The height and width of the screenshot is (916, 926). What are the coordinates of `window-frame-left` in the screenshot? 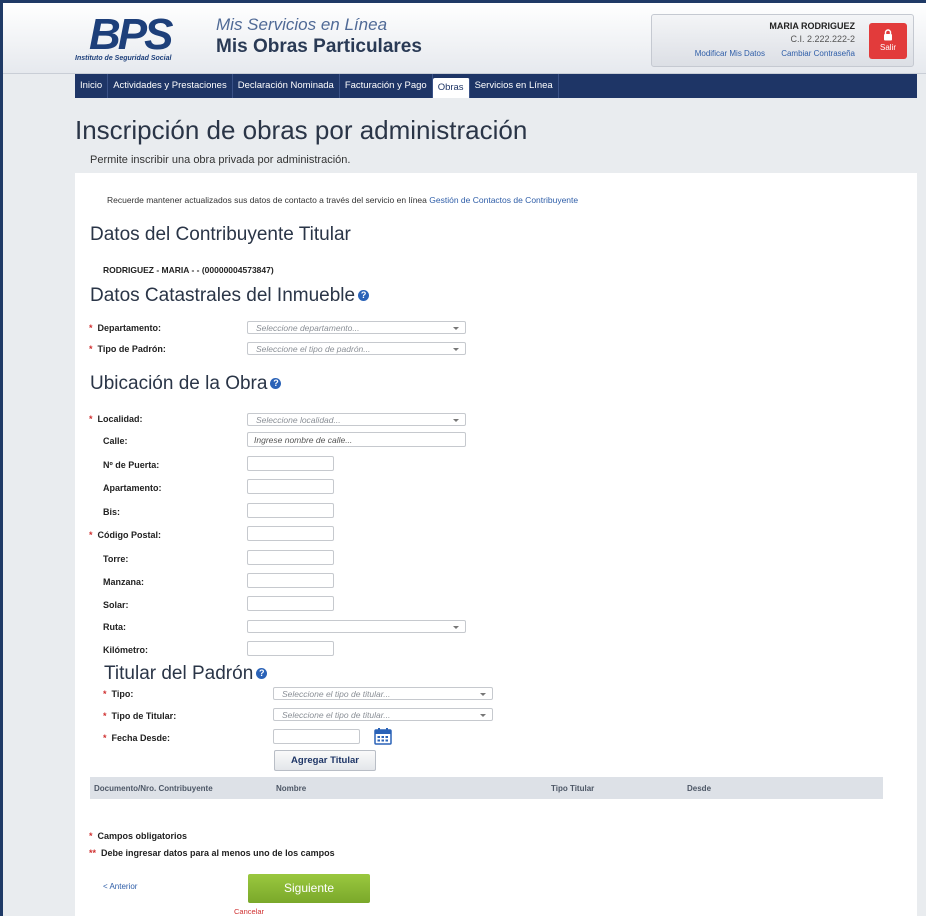 It's located at (1, 458).